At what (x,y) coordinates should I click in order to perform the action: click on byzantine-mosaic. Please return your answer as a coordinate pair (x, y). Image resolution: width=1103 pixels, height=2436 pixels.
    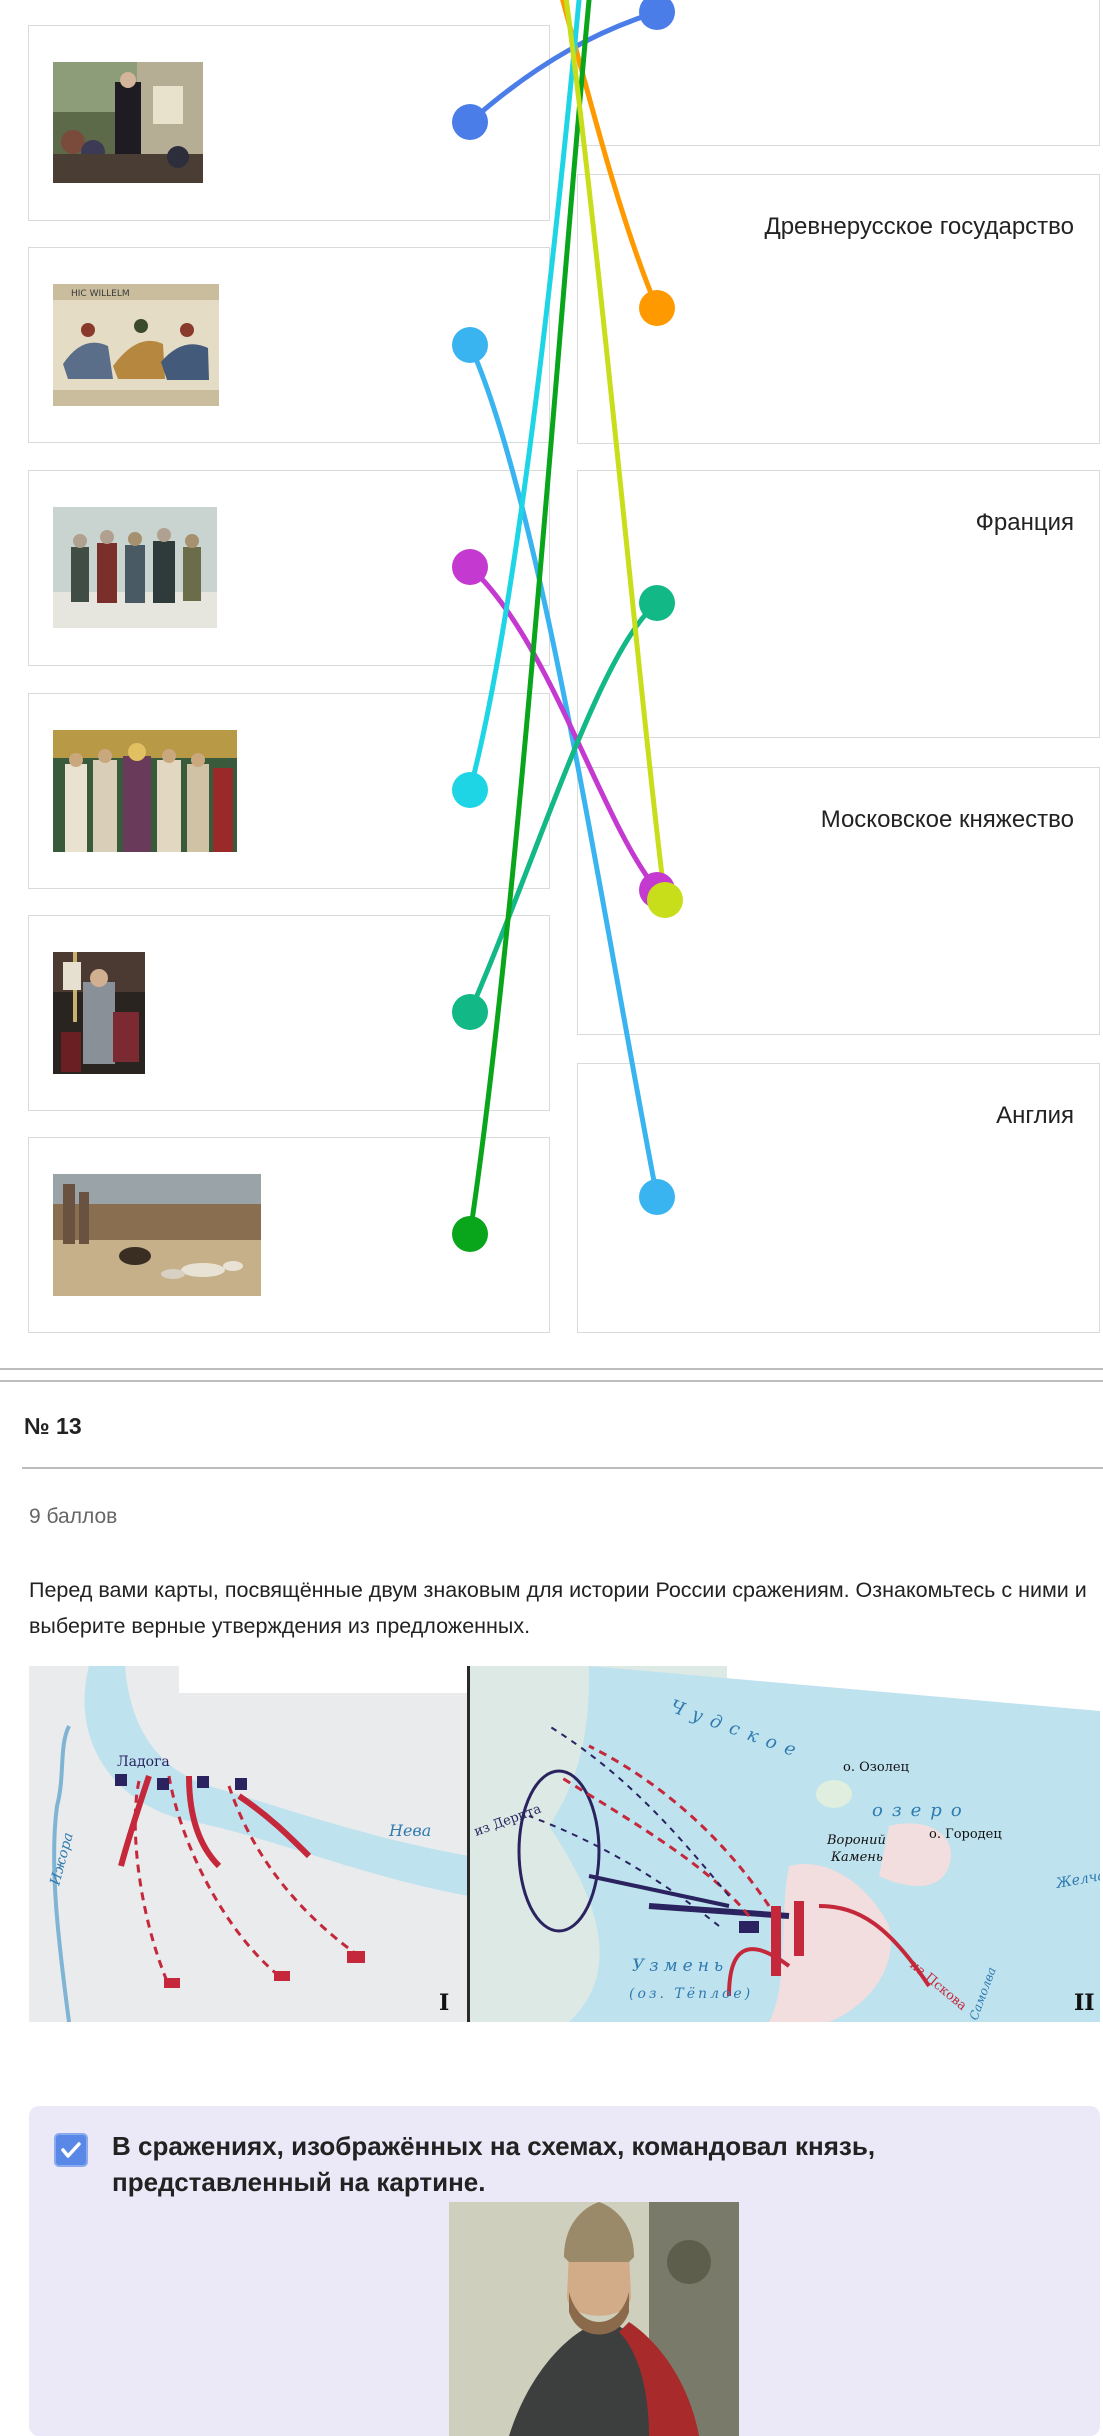
    Looking at the image, I should click on (145, 791).